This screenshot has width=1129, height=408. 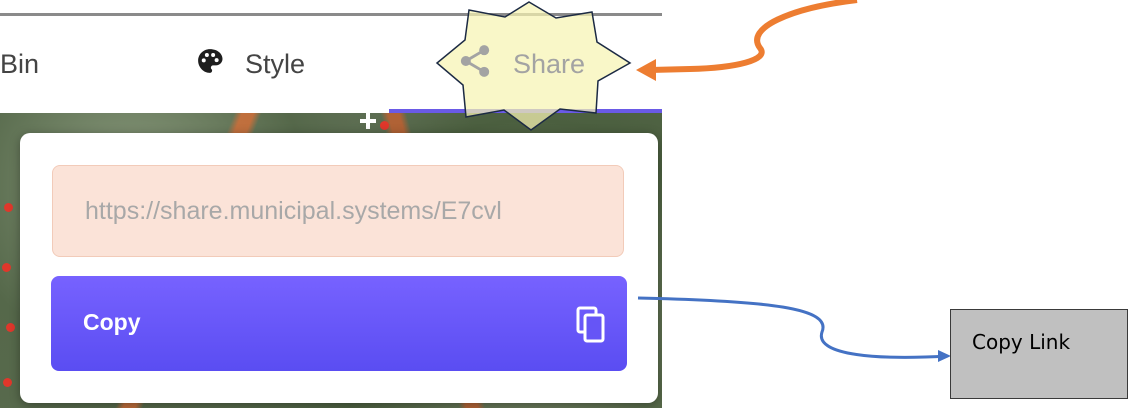 What do you see at coordinates (275, 64) in the screenshot?
I see `tab-style-label: Style` at bounding box center [275, 64].